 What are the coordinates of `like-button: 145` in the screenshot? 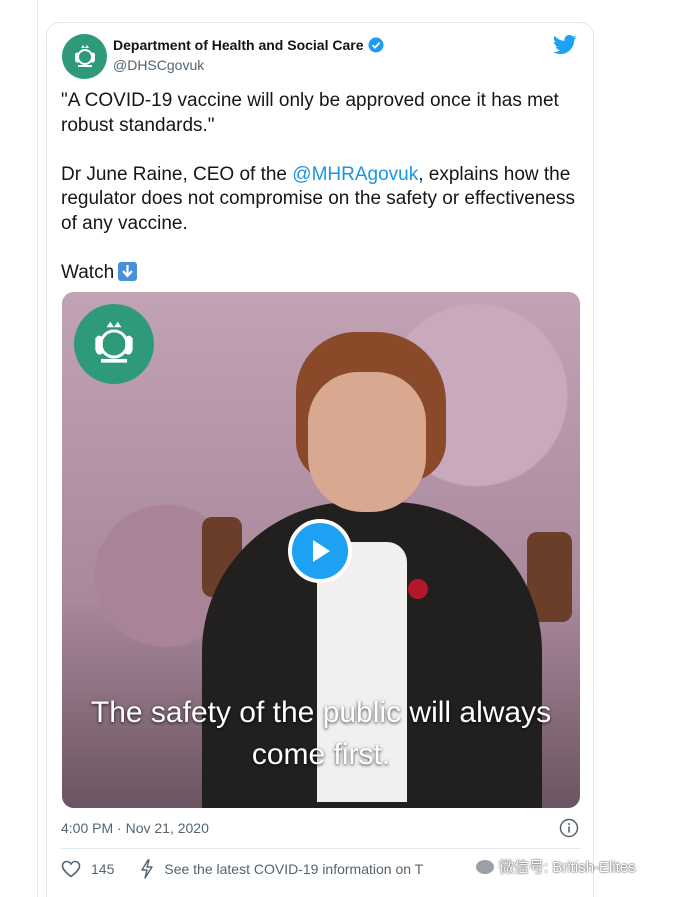 It's located at (87, 869).